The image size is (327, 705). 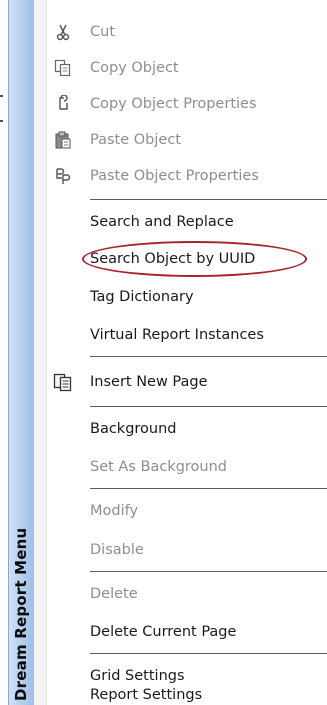 What do you see at coordinates (63, 176) in the screenshot?
I see `paste-properties-icon` at bounding box center [63, 176].